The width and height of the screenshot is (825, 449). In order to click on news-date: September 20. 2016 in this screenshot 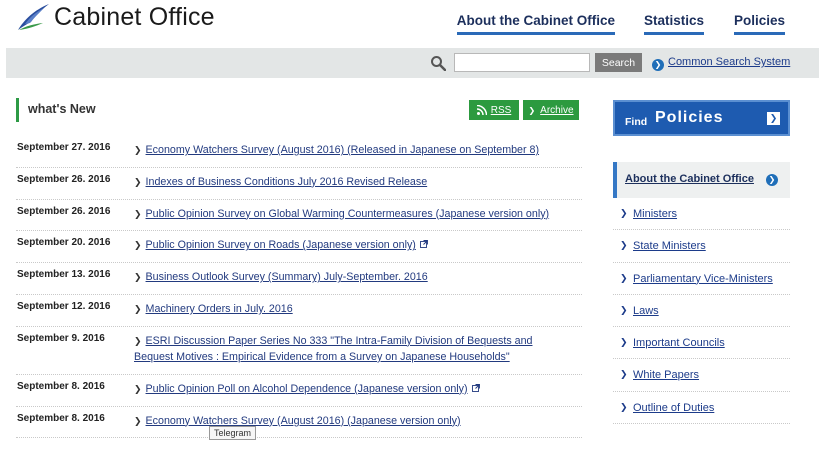, I will do `click(64, 243)`.